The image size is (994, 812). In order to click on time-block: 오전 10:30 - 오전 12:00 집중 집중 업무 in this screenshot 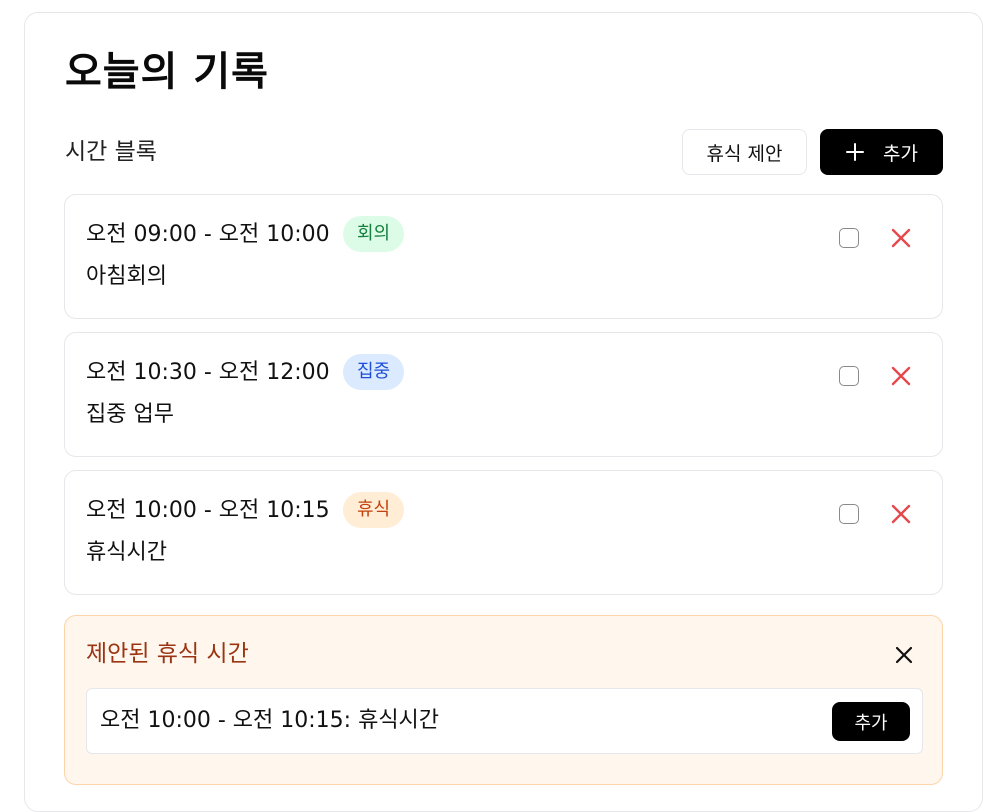, I will do `click(503, 394)`.